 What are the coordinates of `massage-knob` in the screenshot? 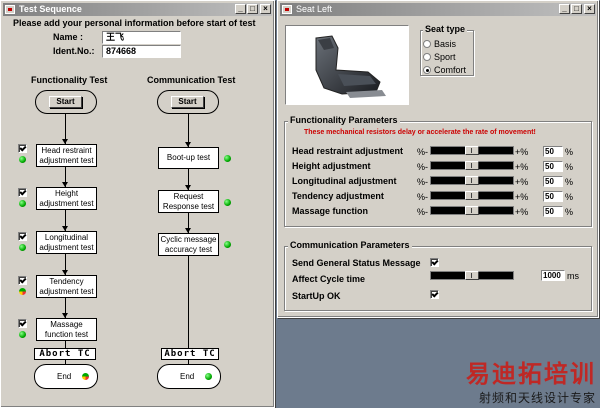 It's located at (472, 210).